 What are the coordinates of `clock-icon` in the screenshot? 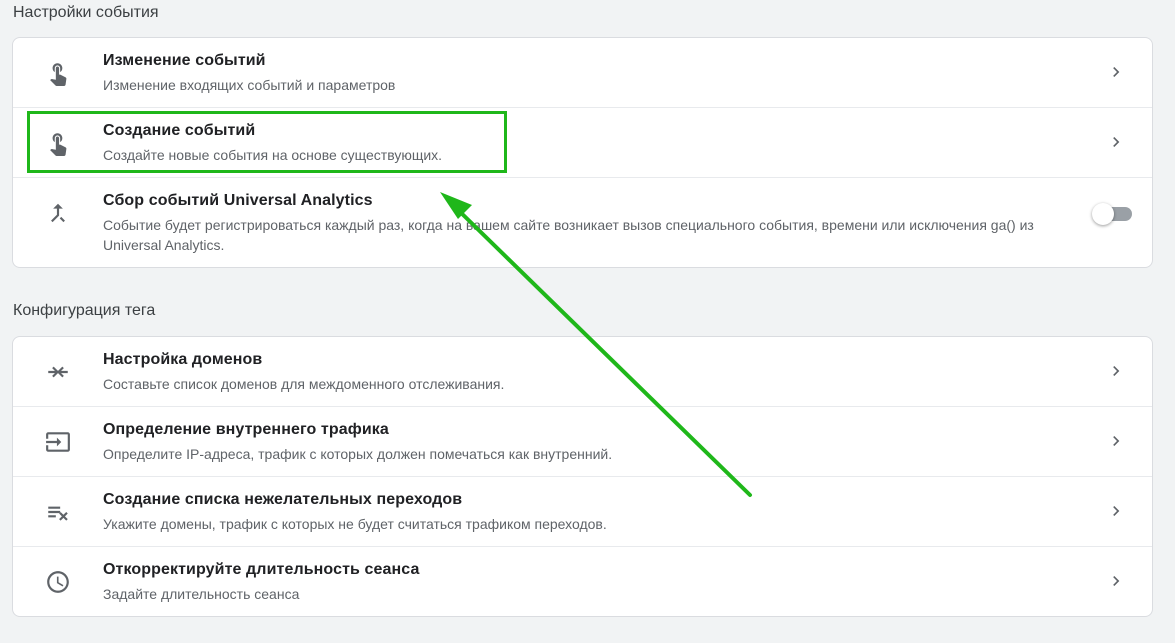 It's located at (58, 582).